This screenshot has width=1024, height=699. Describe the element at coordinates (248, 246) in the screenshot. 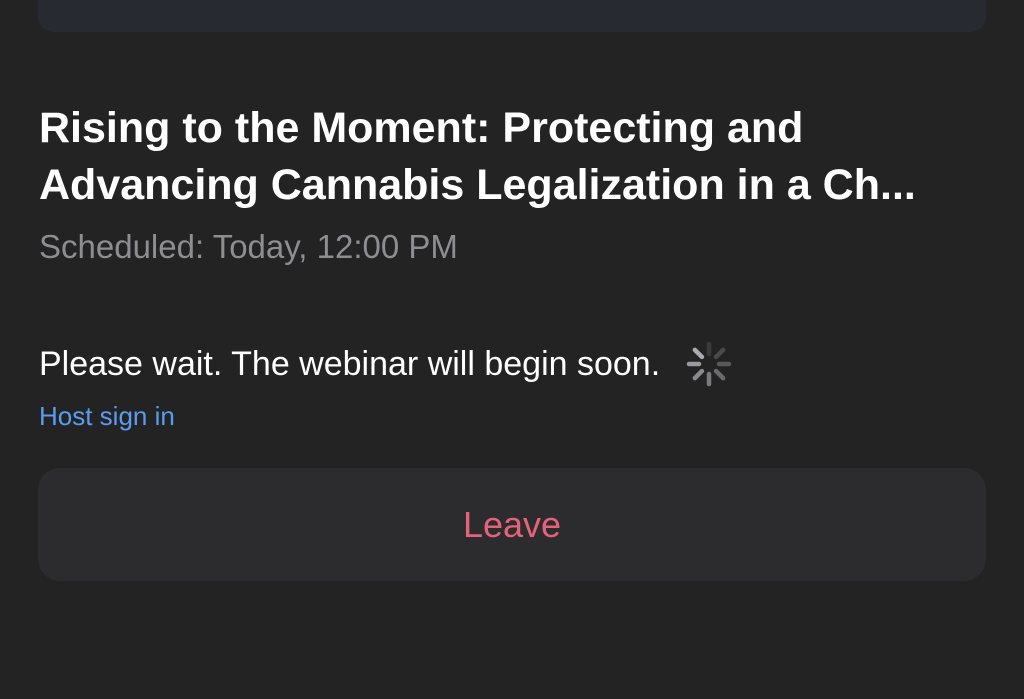

I see `scheduled-time: Scheduled: Today, 12:00 PM` at that location.